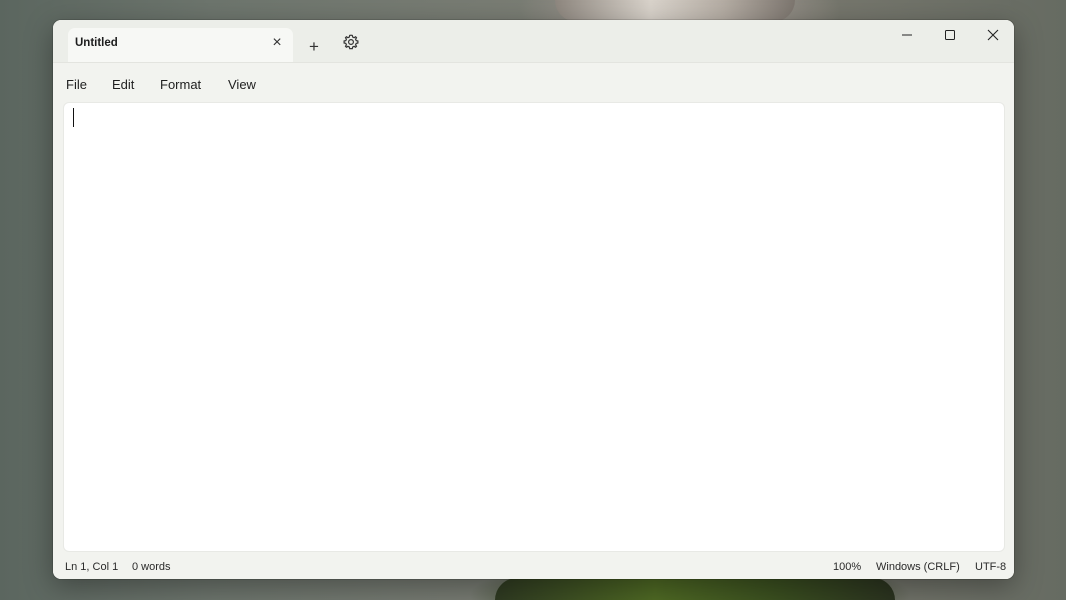  What do you see at coordinates (918, 567) in the screenshot?
I see `line-ending: Windows (CRLF)` at bounding box center [918, 567].